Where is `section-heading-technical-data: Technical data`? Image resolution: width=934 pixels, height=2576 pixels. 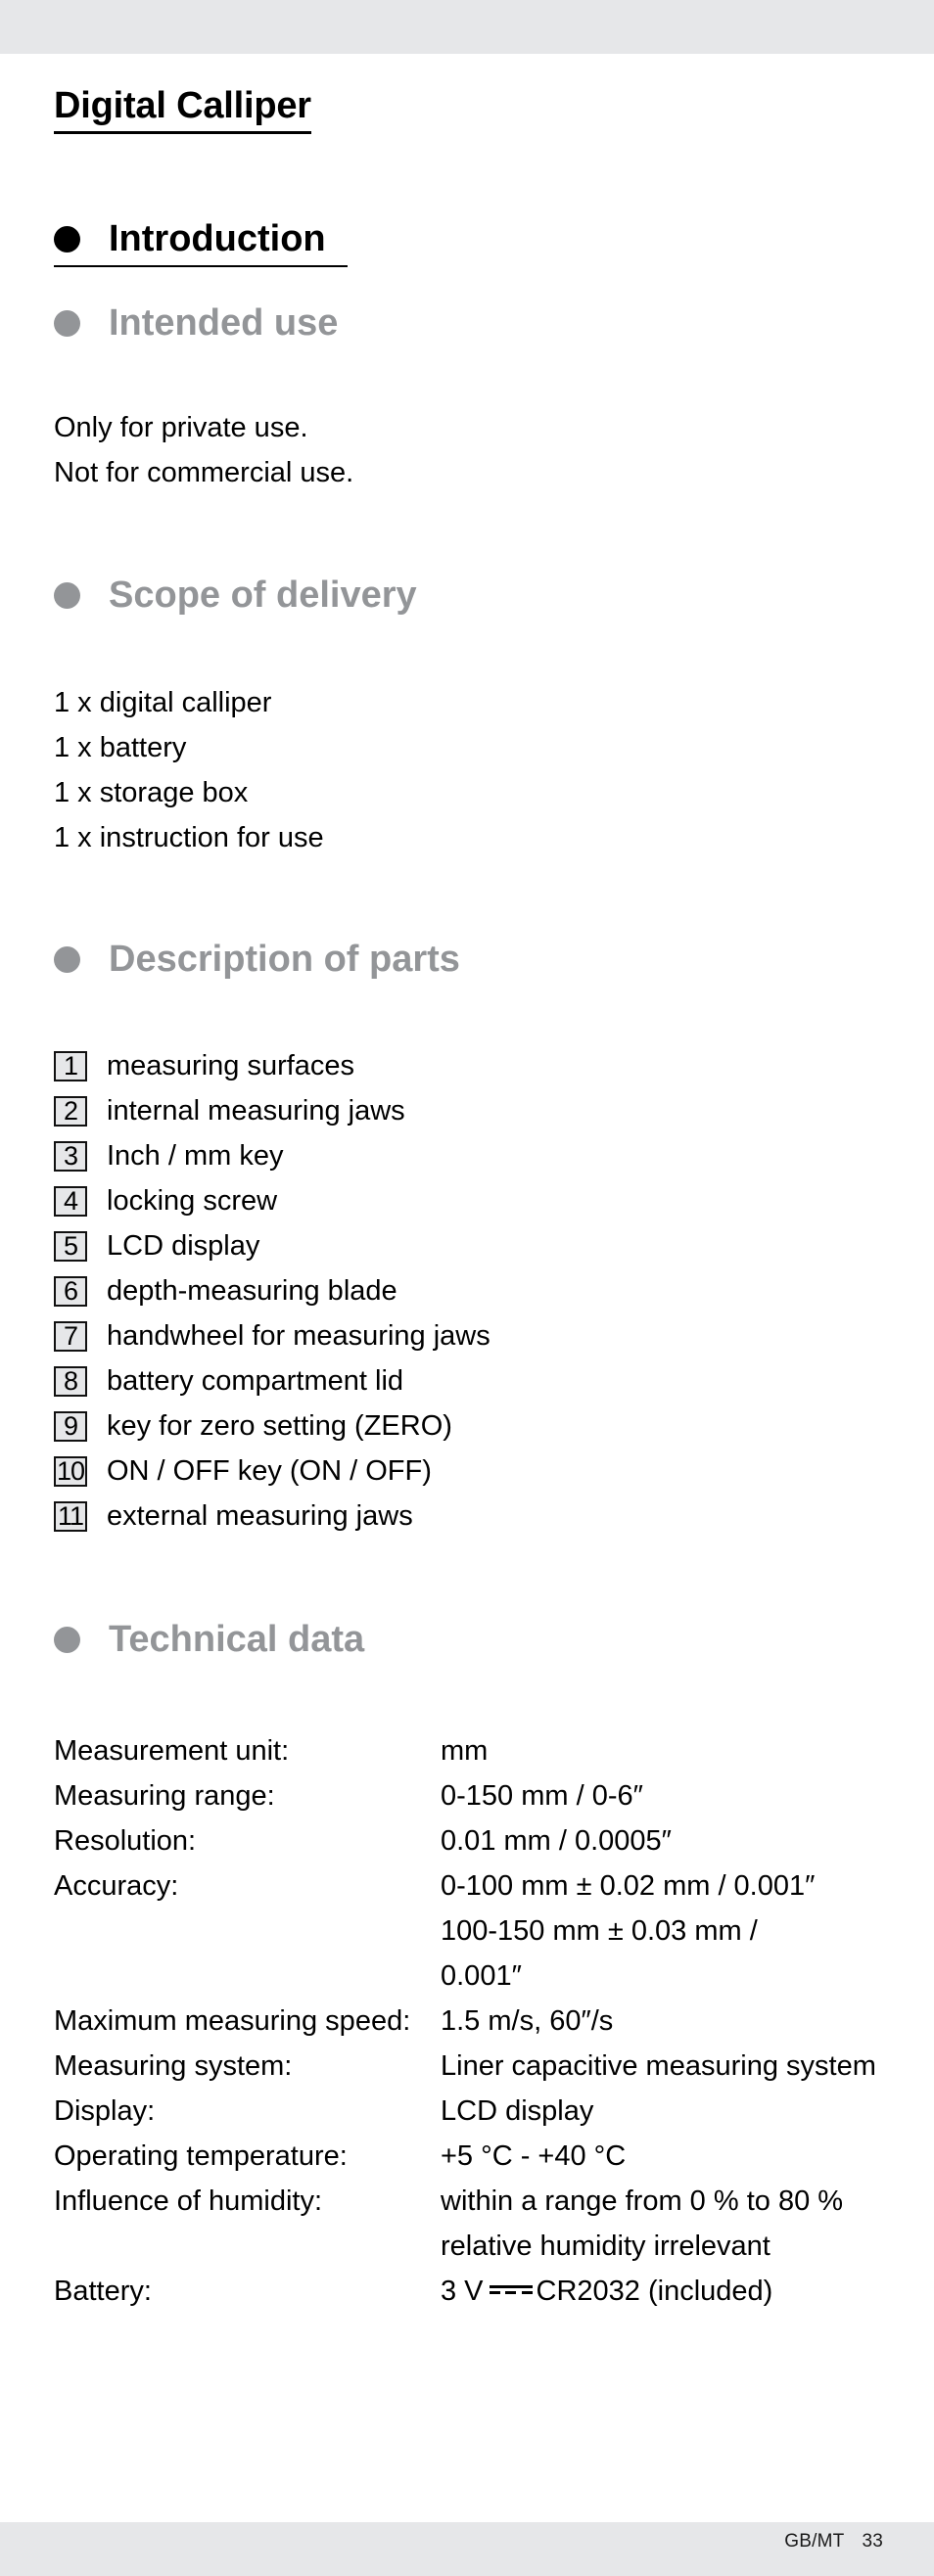
section-heading-technical-data: Technical data is located at coordinates (209, 1639).